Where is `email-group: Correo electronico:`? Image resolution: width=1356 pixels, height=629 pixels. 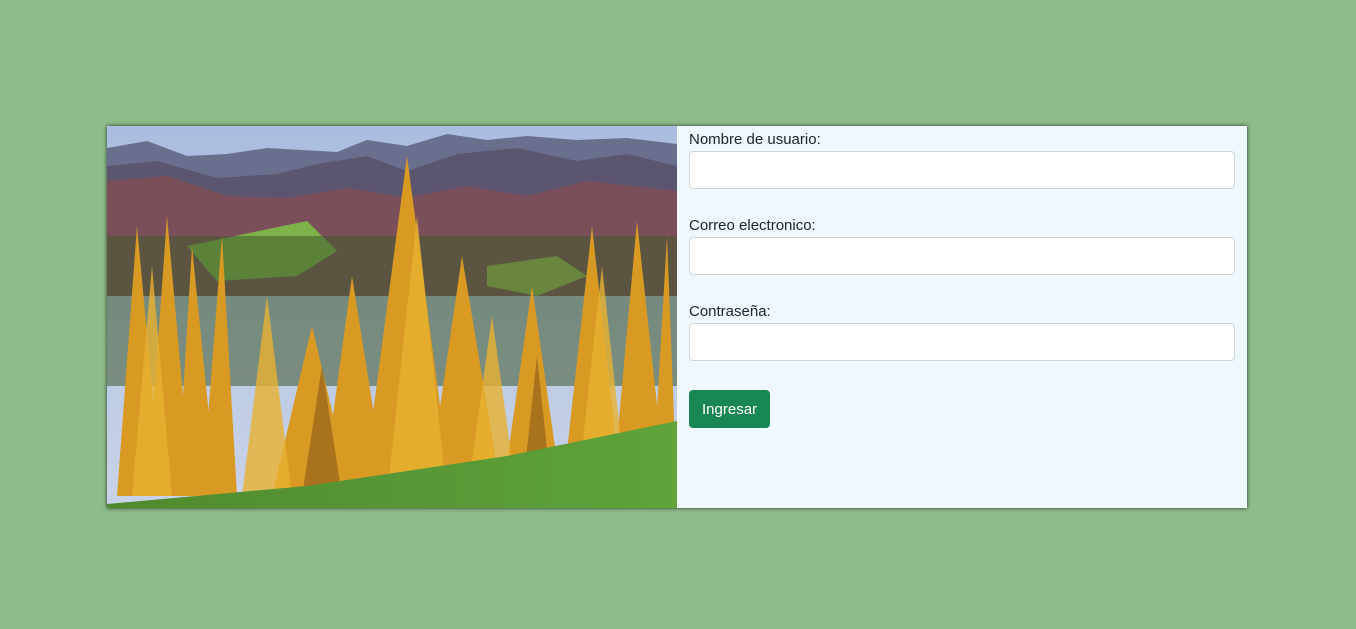 email-group: Correo electronico: is located at coordinates (962, 246).